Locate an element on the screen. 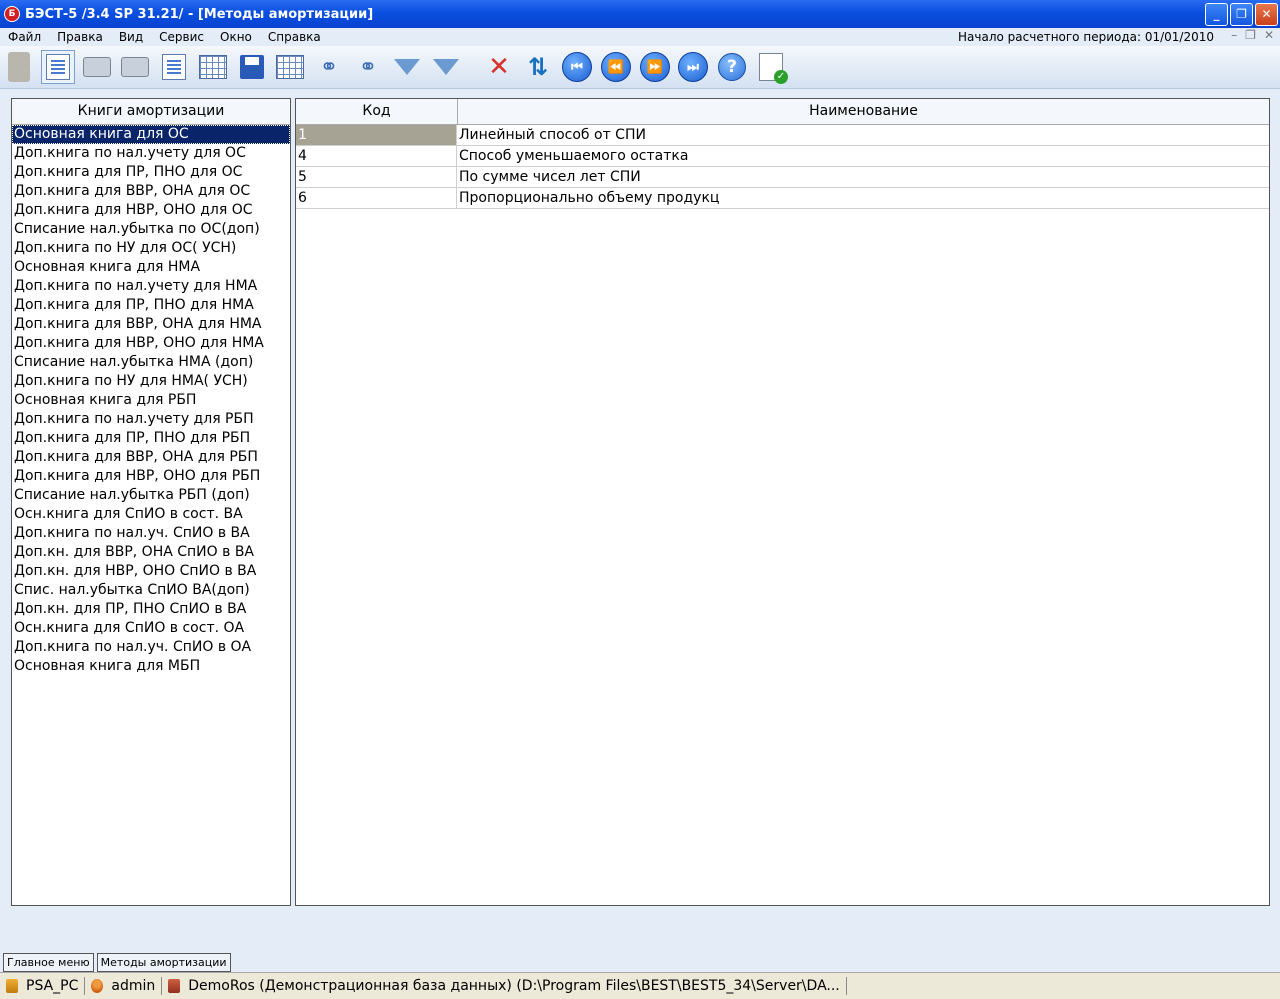 Image resolution: width=1280 pixels, height=999 pixels. mdi-close-button: ✕ is located at coordinates (1269, 35).